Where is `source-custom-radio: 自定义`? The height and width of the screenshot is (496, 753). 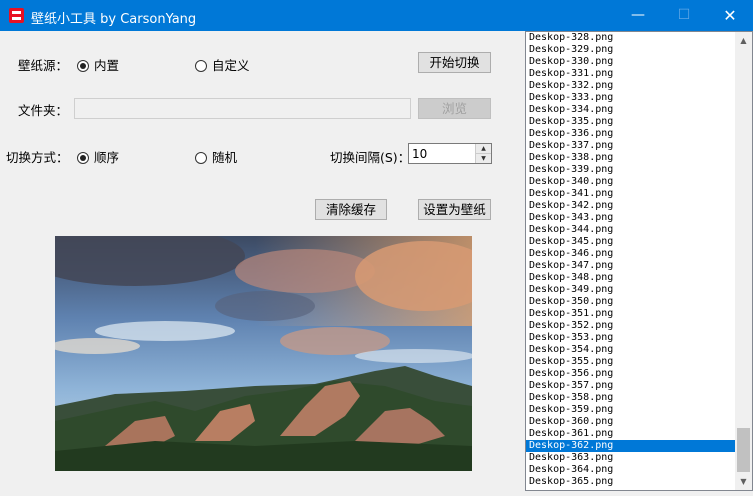
source-custom-radio: 自定义 is located at coordinates (222, 64).